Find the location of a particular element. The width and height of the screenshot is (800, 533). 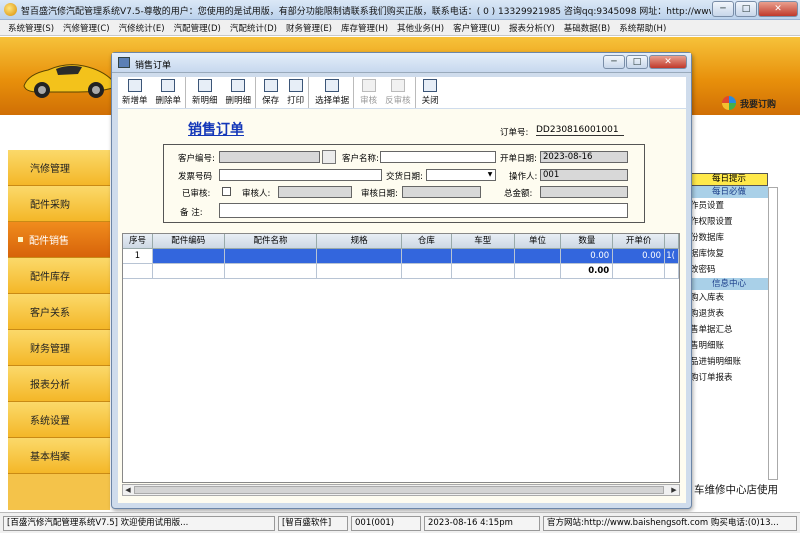

sidebar-item-settings: 系统设置 is located at coordinates (59, 420).